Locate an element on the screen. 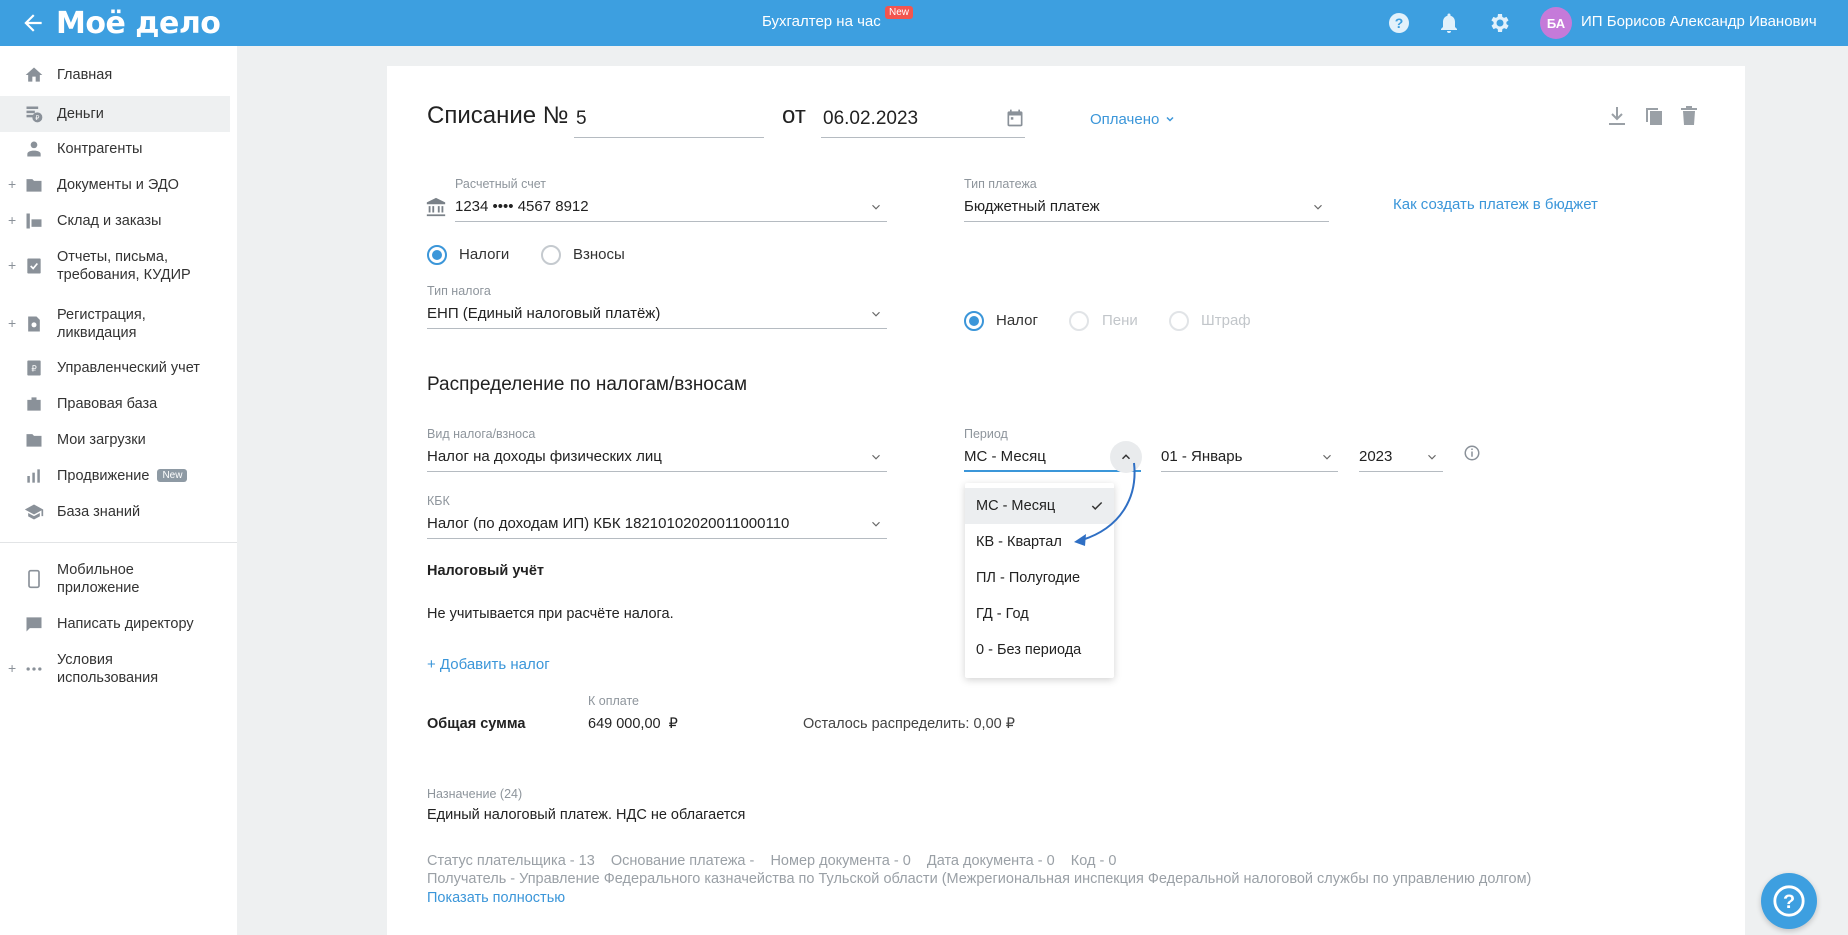 This screenshot has height=935, width=1848. year-select: 2023 is located at coordinates (1401, 457).